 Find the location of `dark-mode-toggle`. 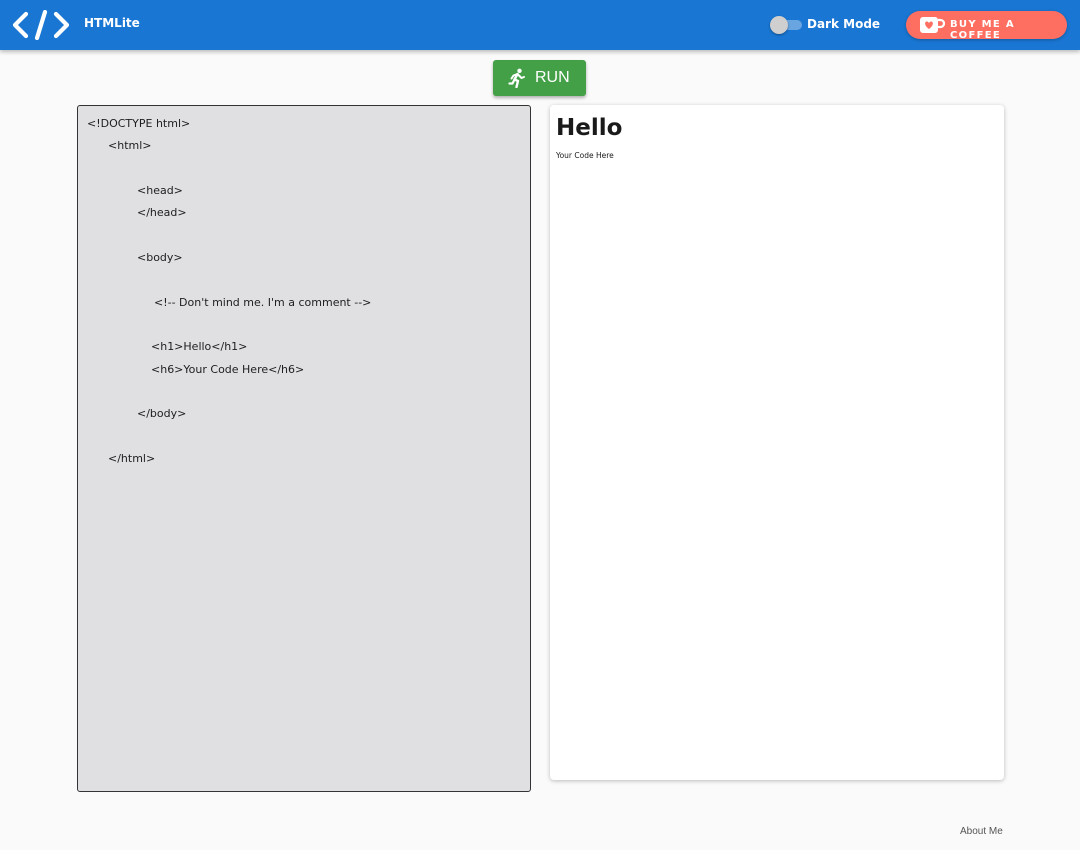

dark-mode-toggle is located at coordinates (786, 25).